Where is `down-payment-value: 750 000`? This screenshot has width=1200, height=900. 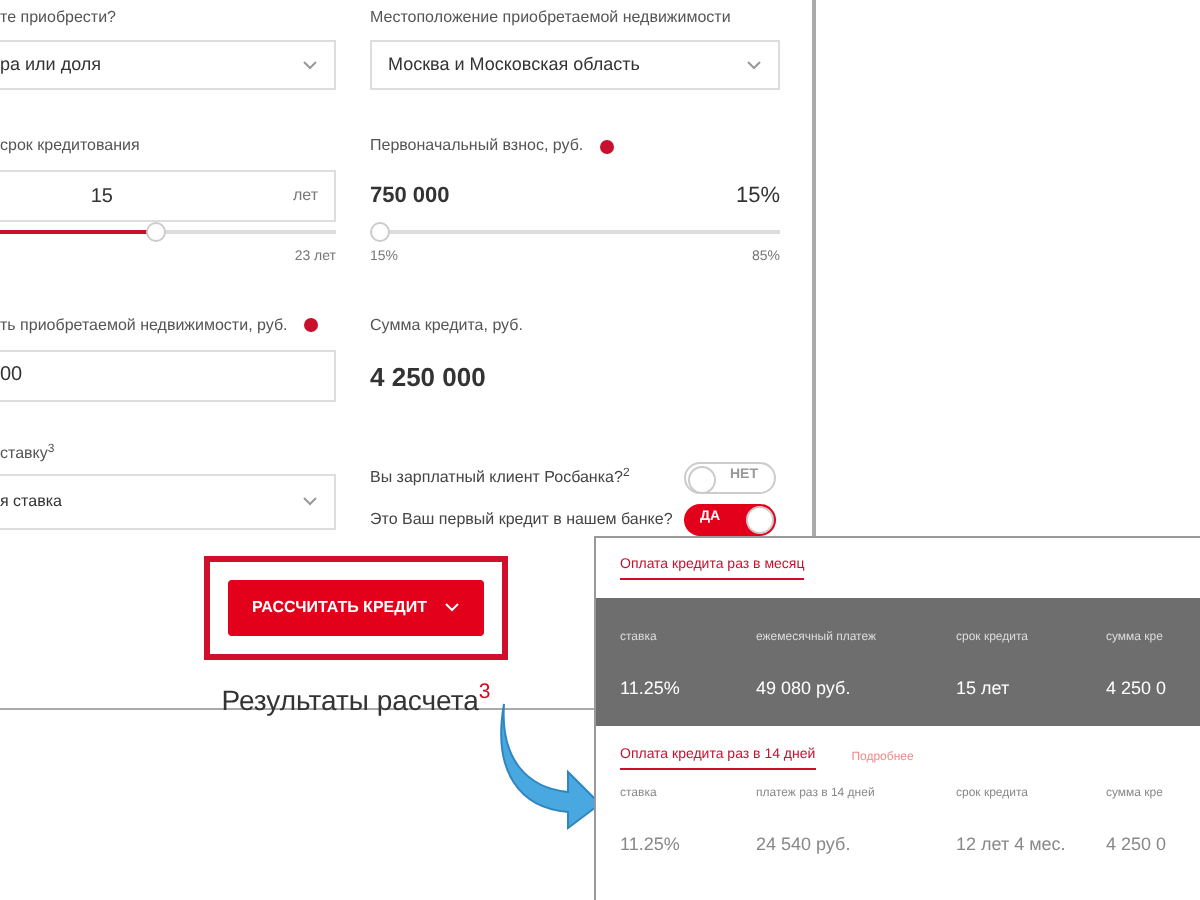
down-payment-value: 750 000 is located at coordinates (410, 196).